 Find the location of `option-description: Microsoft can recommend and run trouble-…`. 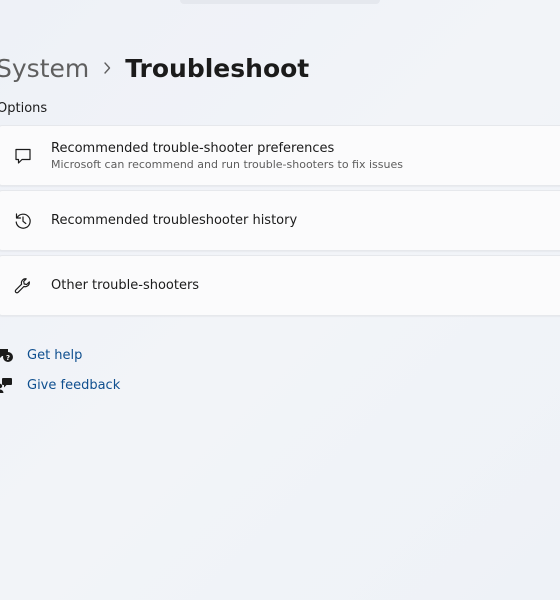

option-description: Microsoft can recommend and run trouble-… is located at coordinates (227, 164).